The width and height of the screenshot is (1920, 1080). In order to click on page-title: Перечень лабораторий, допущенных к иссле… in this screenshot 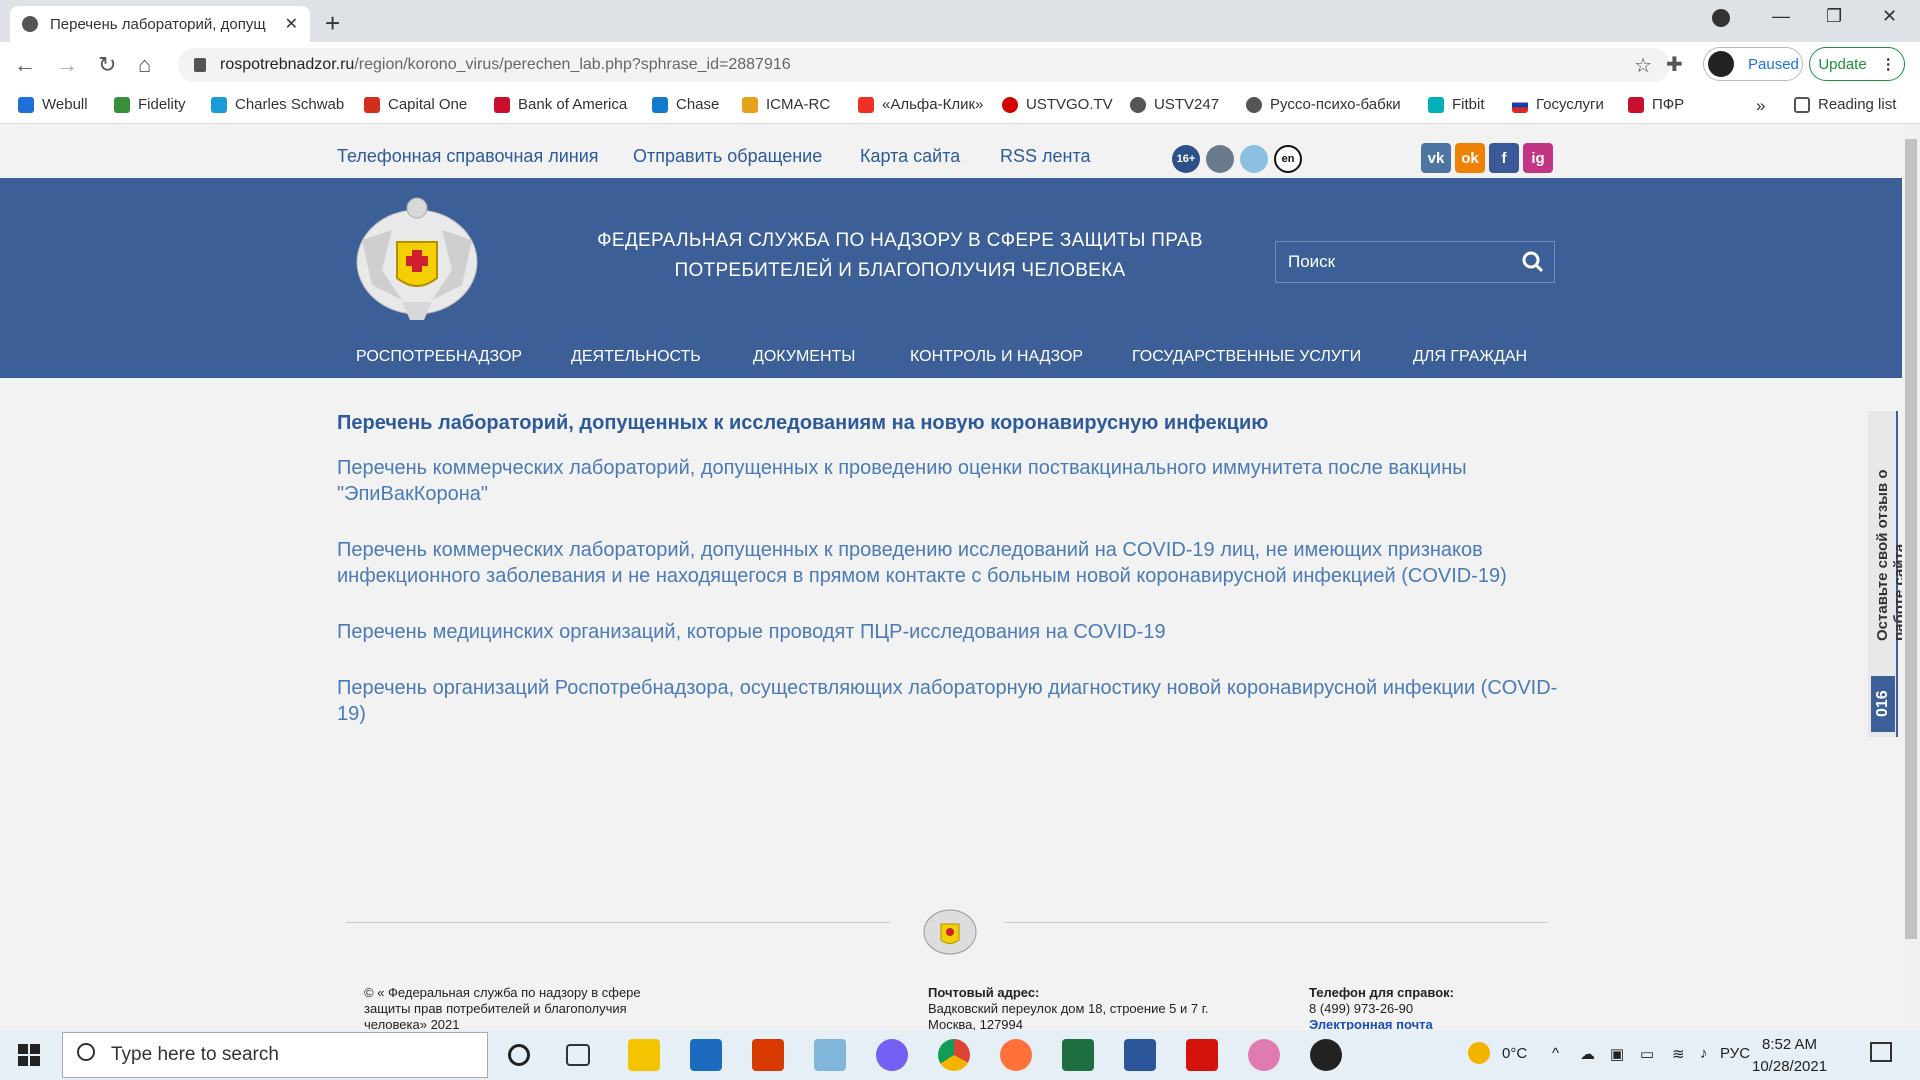, I will do `click(803, 423)`.